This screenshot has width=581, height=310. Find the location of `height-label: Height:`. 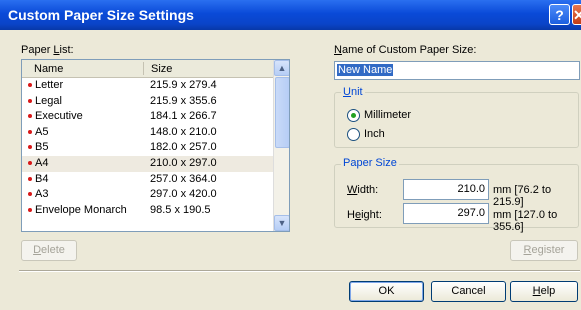

height-label: Height: is located at coordinates (364, 215).